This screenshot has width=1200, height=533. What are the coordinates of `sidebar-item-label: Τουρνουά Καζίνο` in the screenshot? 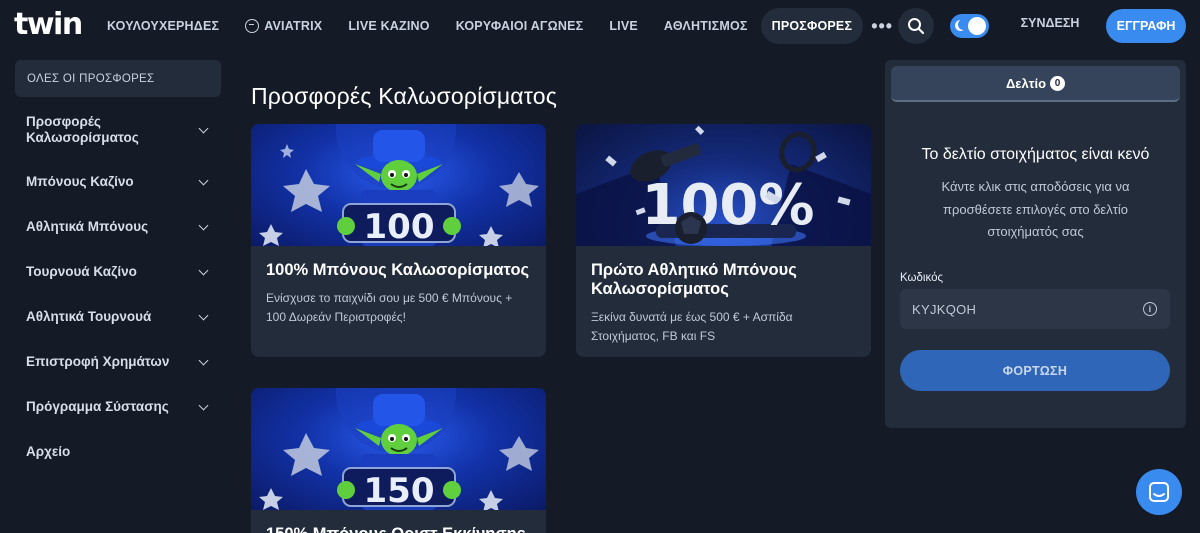 It's located at (81, 271).